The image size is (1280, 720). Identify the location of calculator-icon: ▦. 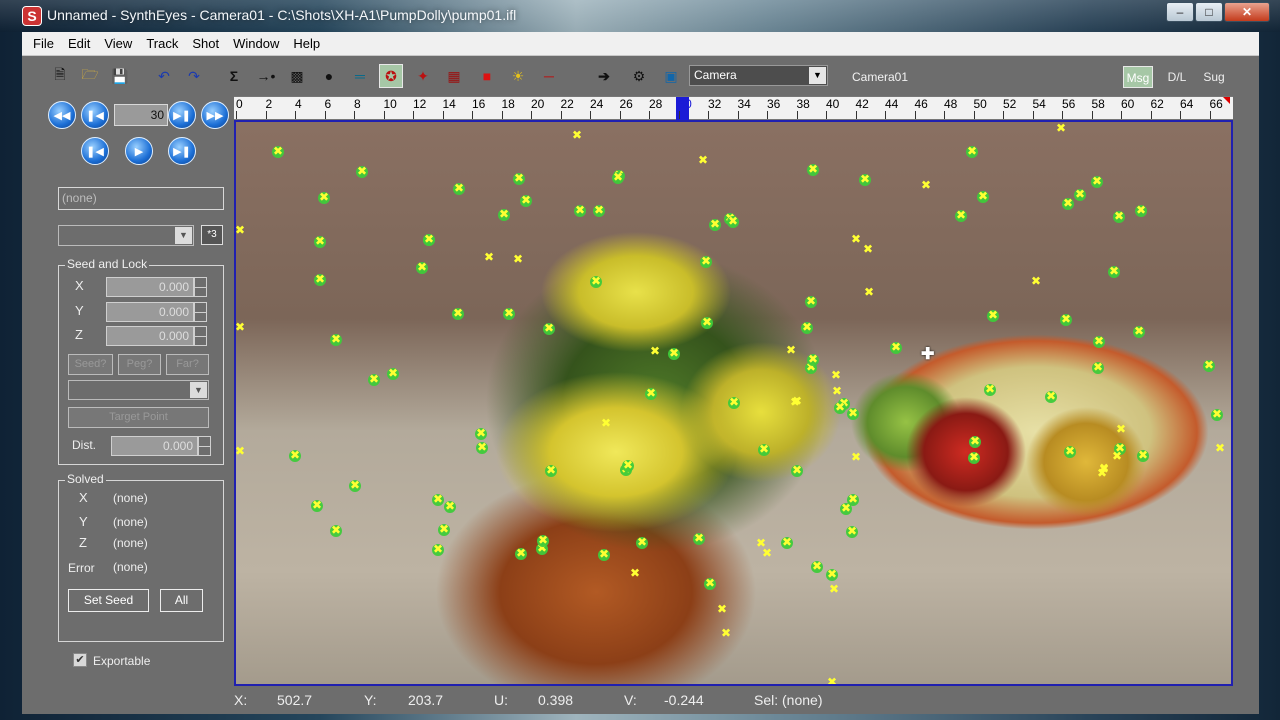
(454, 76).